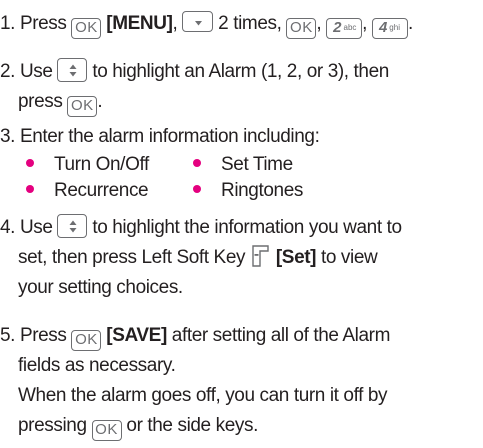 The height and width of the screenshot is (448, 483). I want to click on alarm-field-label: Recurrence, so click(101, 190).